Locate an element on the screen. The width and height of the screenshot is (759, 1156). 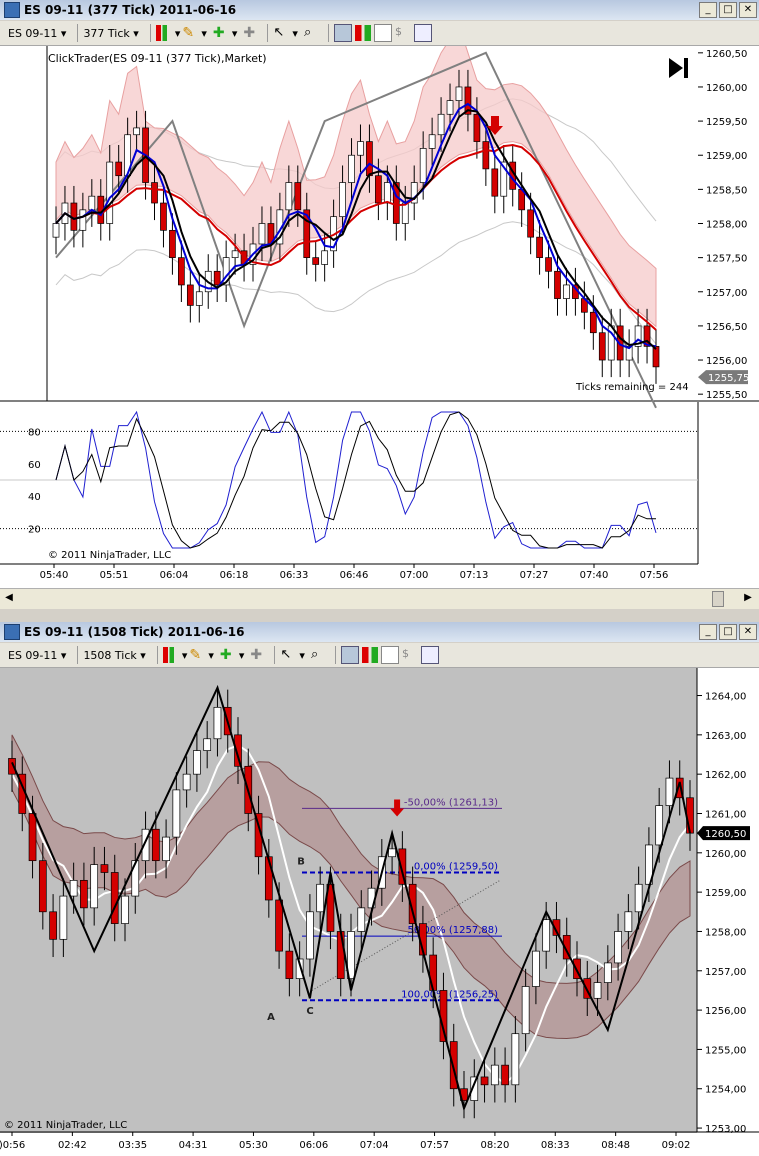
price-tick-label: 1253,00 is located at coordinates (725, 1129).